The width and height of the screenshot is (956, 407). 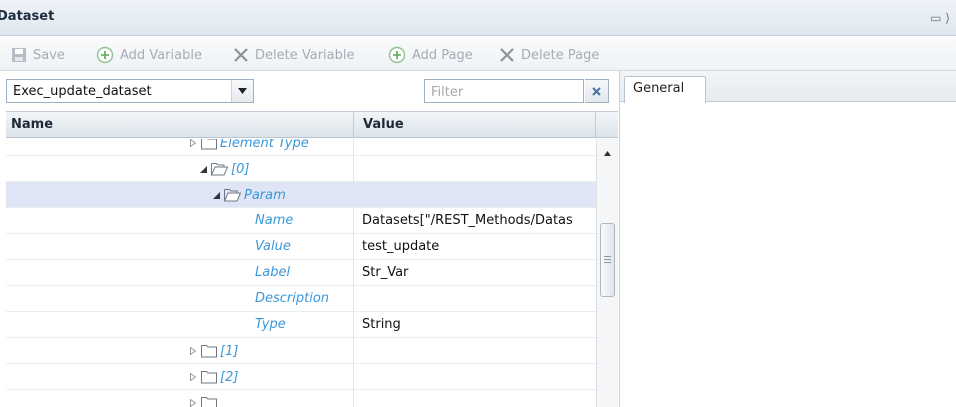 I want to click on property-row: Type String, so click(x=301, y=325).